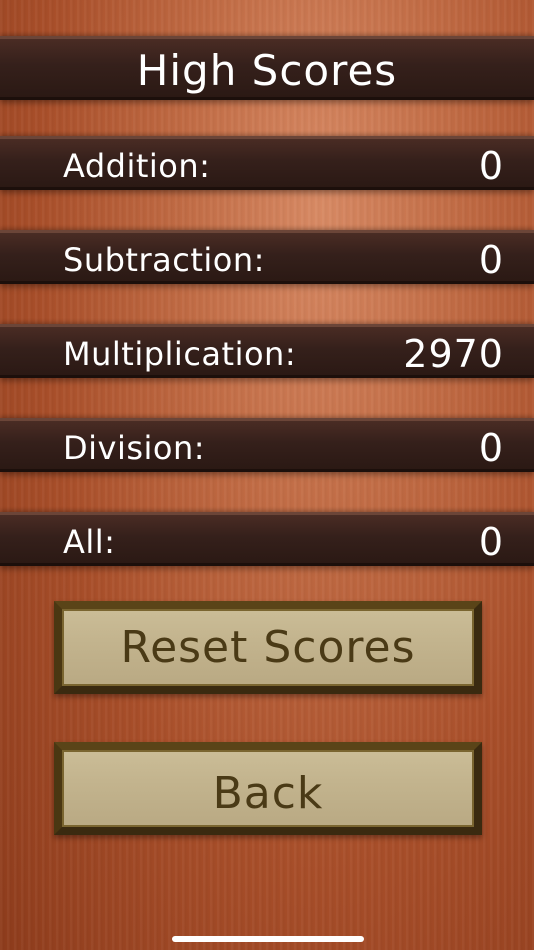 The height and width of the screenshot is (950, 534). Describe the element at coordinates (267, 257) in the screenshot. I see `score-row-subtraction: Subtraction: 0` at that location.